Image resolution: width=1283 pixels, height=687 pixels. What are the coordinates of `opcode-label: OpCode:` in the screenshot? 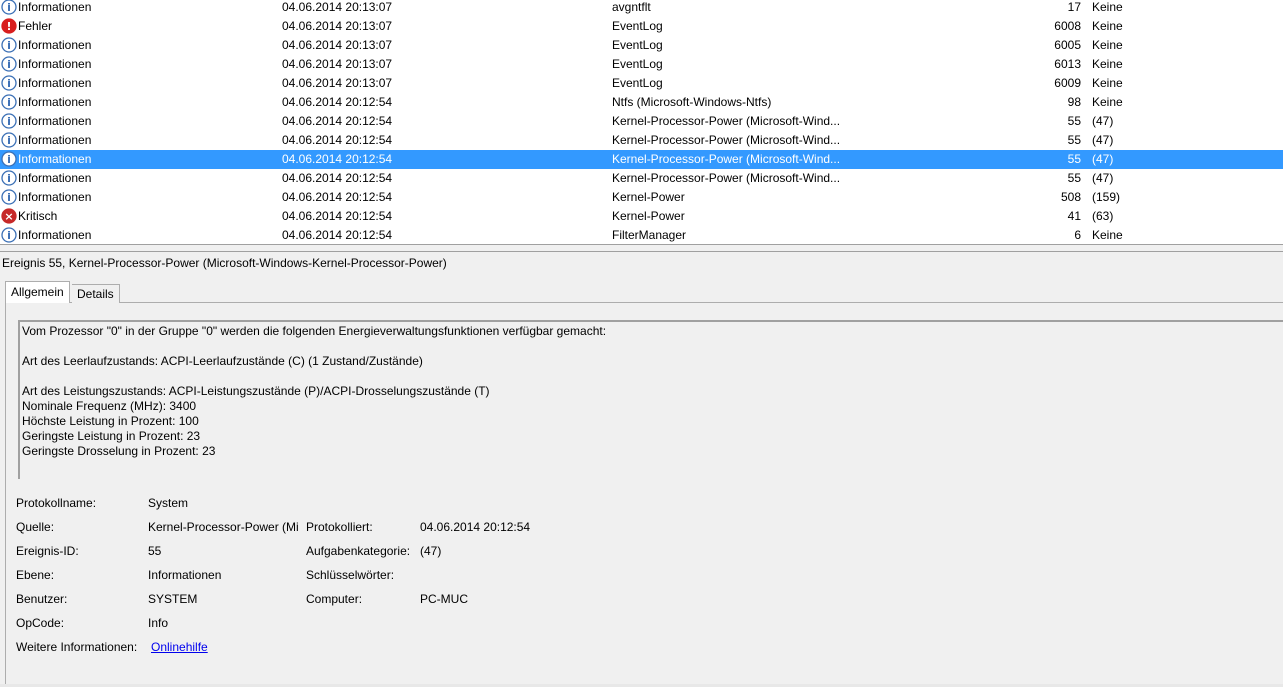 It's located at (40, 623).